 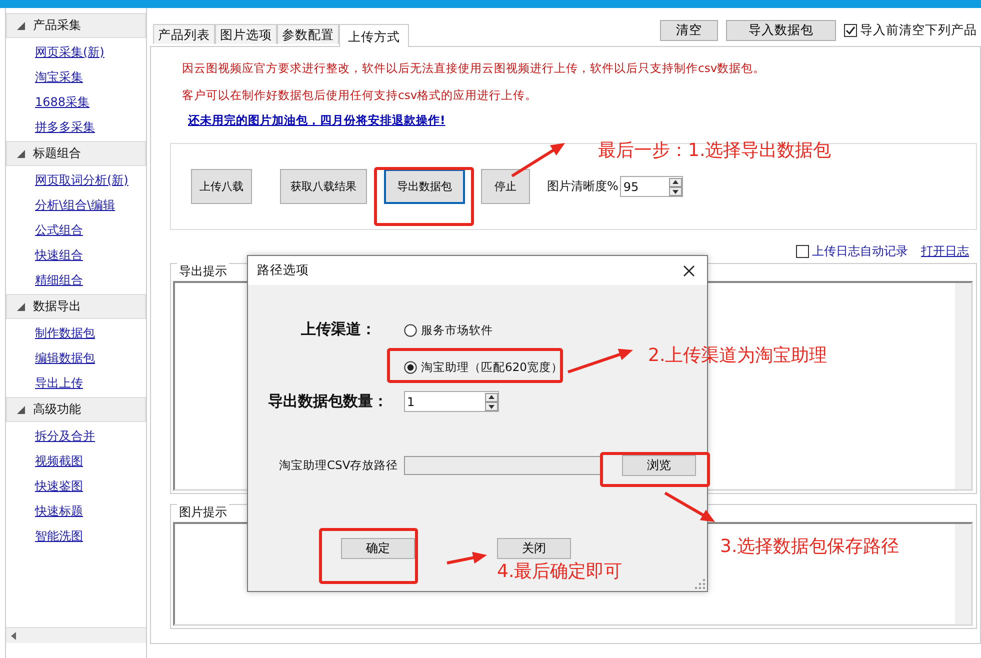 I want to click on channel-label: 上传渠道：, so click(x=339, y=330).